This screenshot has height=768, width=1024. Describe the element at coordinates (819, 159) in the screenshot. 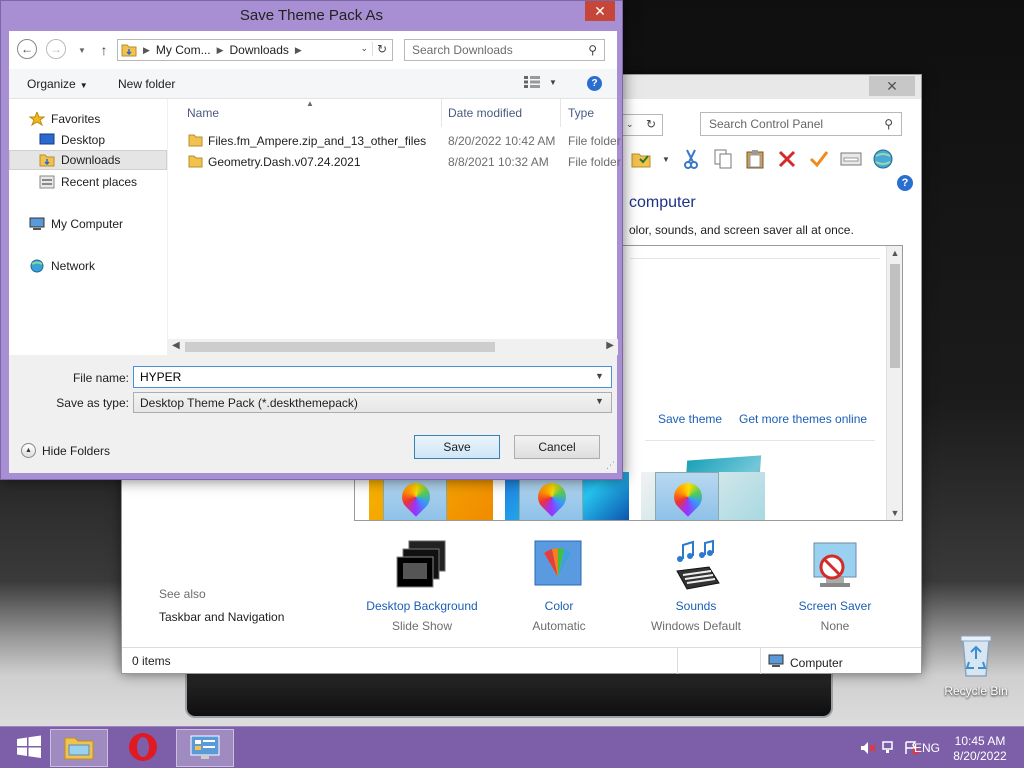

I see `checkmark-icon` at that location.